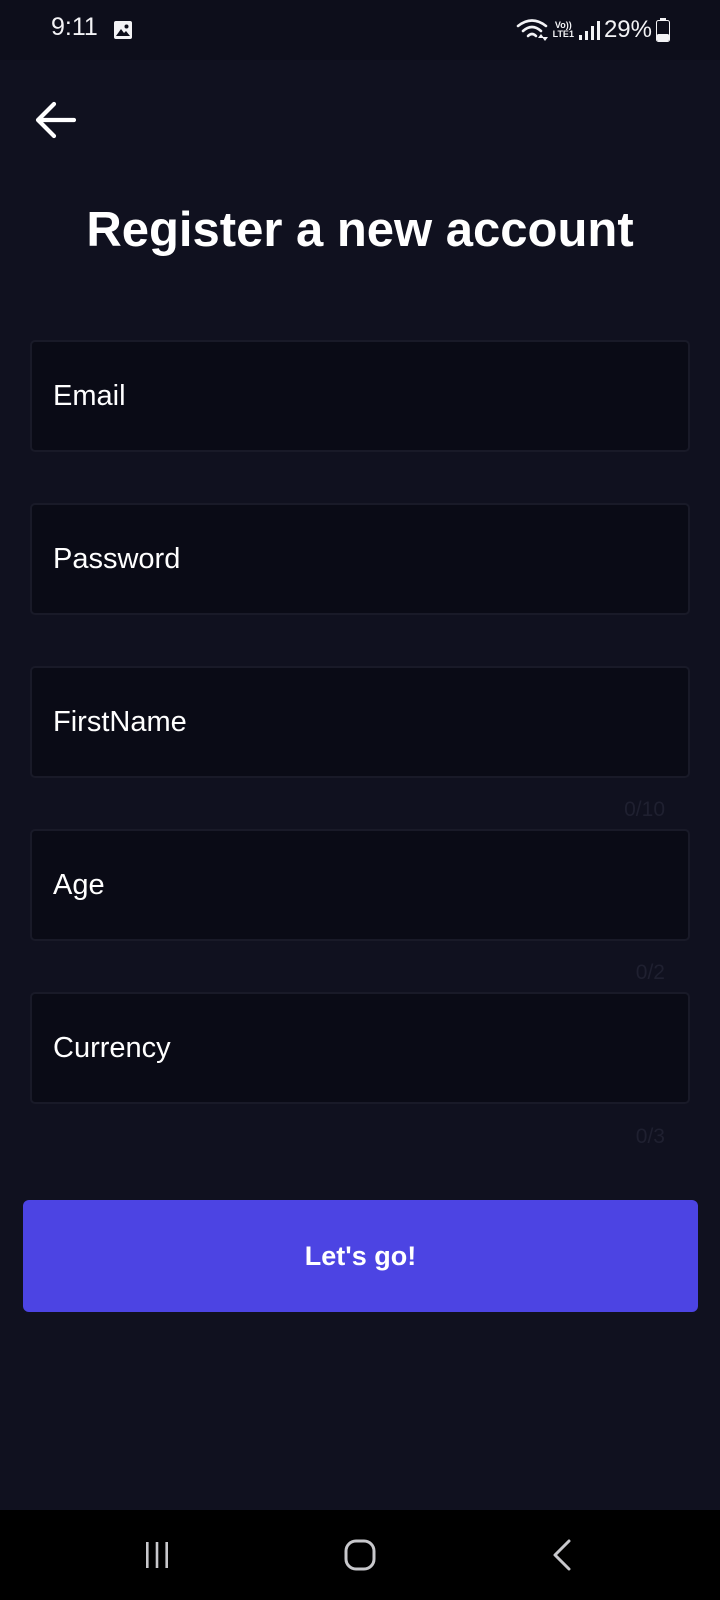 The width and height of the screenshot is (720, 1600). I want to click on first-name-char-counter: 0/10, so click(644, 809).